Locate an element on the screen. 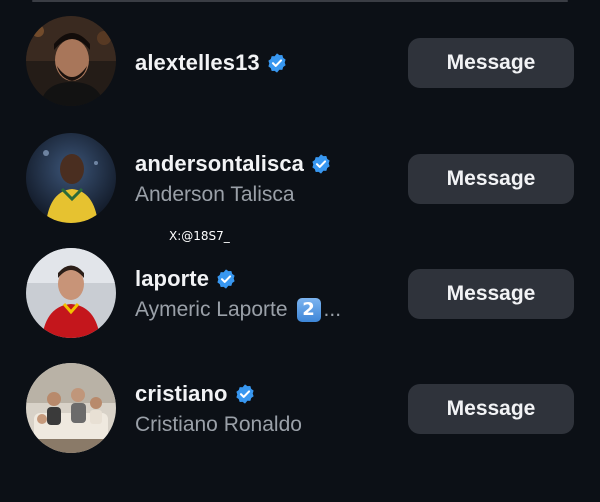  username: alextelles13 is located at coordinates (197, 63).